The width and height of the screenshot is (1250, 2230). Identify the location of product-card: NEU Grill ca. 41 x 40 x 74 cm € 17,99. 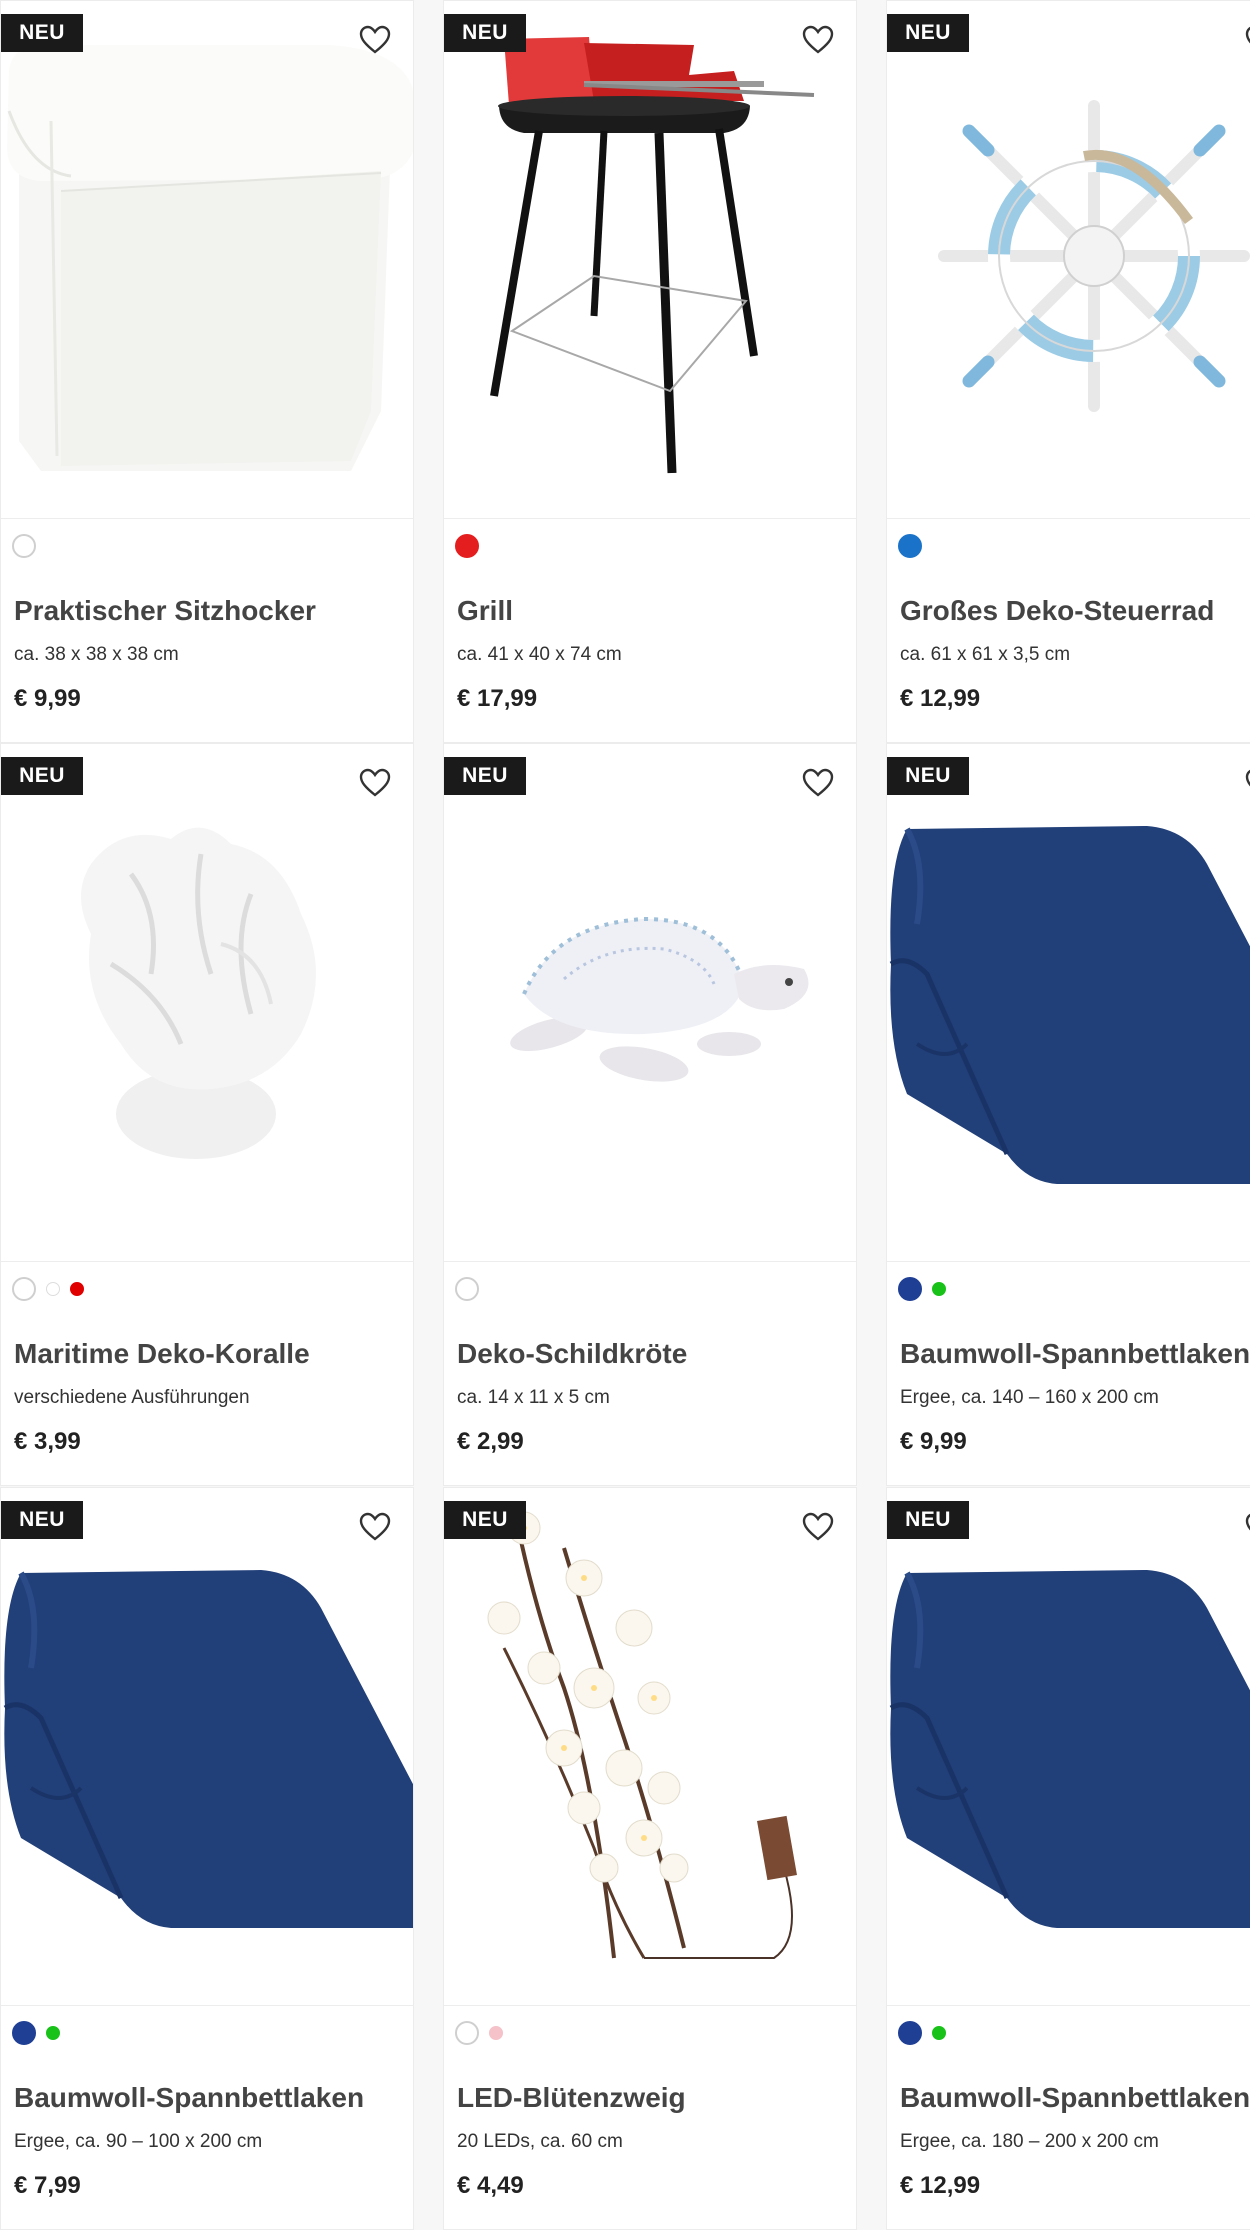
(650, 371).